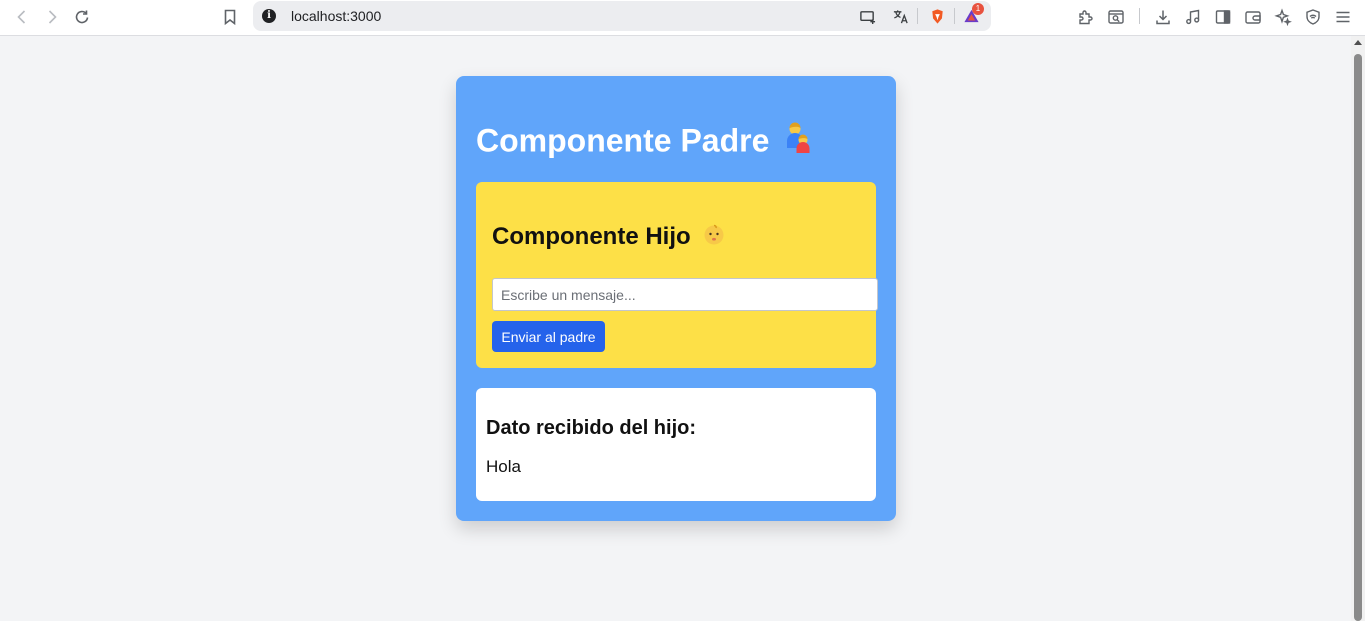 The height and width of the screenshot is (621, 1365). I want to click on site-info-icon: i, so click(269, 16).